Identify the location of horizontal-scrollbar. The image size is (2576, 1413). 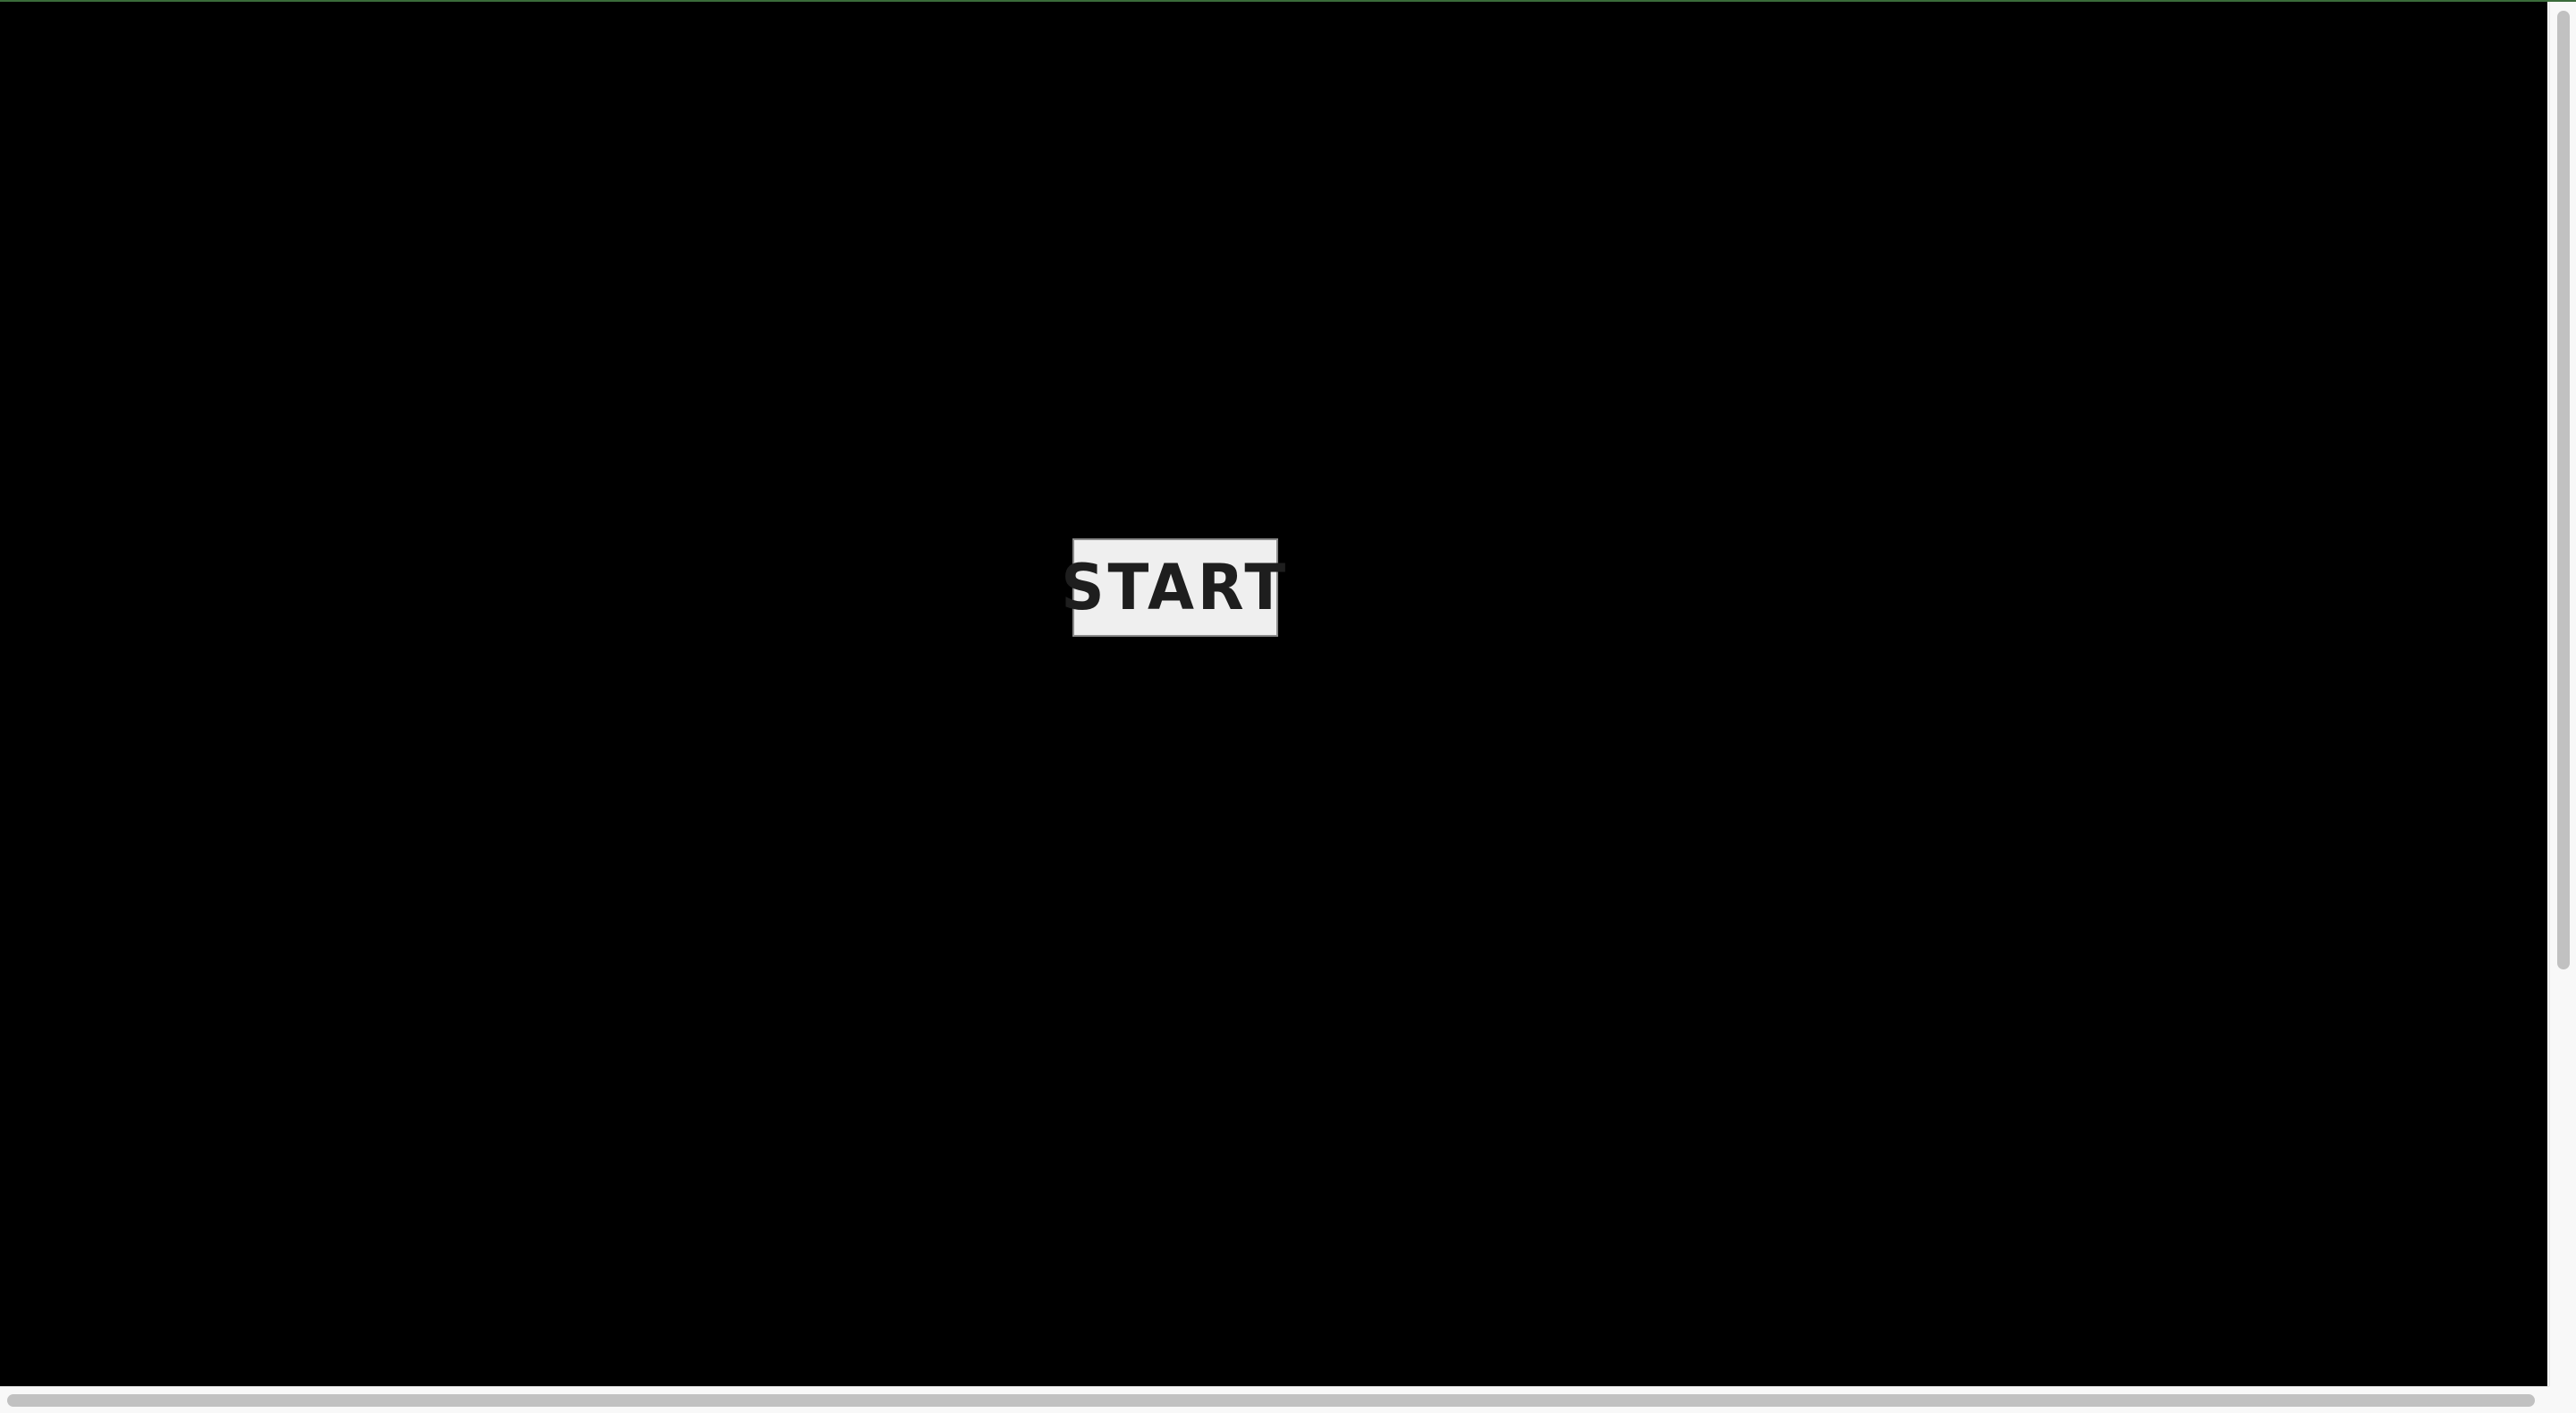
(1274, 1399).